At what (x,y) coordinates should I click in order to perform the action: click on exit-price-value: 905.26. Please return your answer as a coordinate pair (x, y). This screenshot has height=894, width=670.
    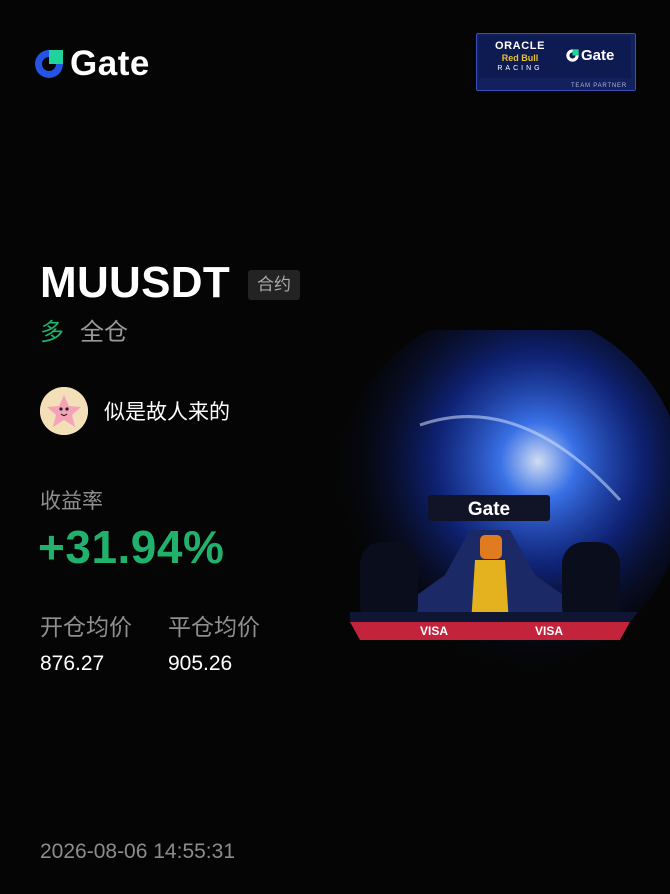
    Looking at the image, I should click on (200, 663).